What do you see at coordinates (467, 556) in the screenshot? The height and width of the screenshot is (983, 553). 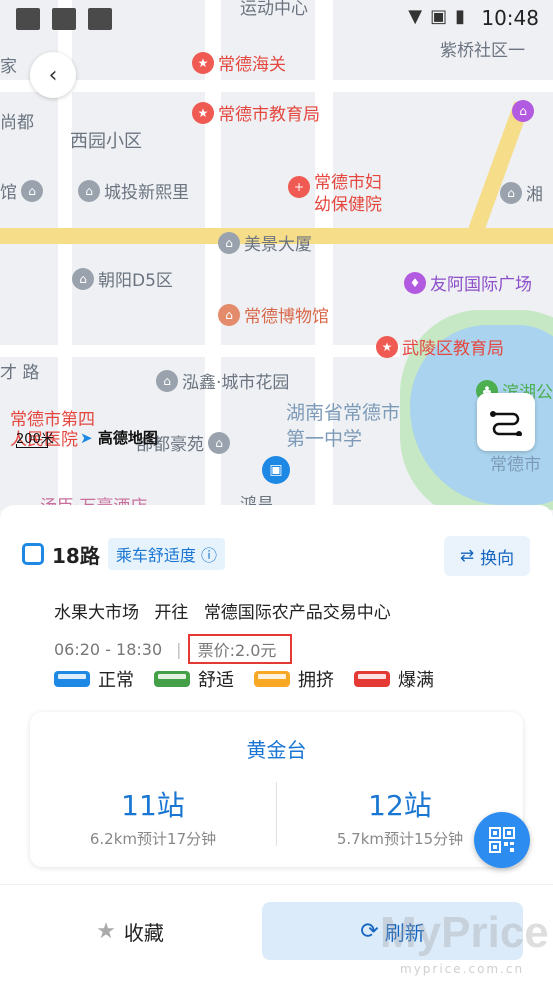 I see `swap-icon: ⇄` at bounding box center [467, 556].